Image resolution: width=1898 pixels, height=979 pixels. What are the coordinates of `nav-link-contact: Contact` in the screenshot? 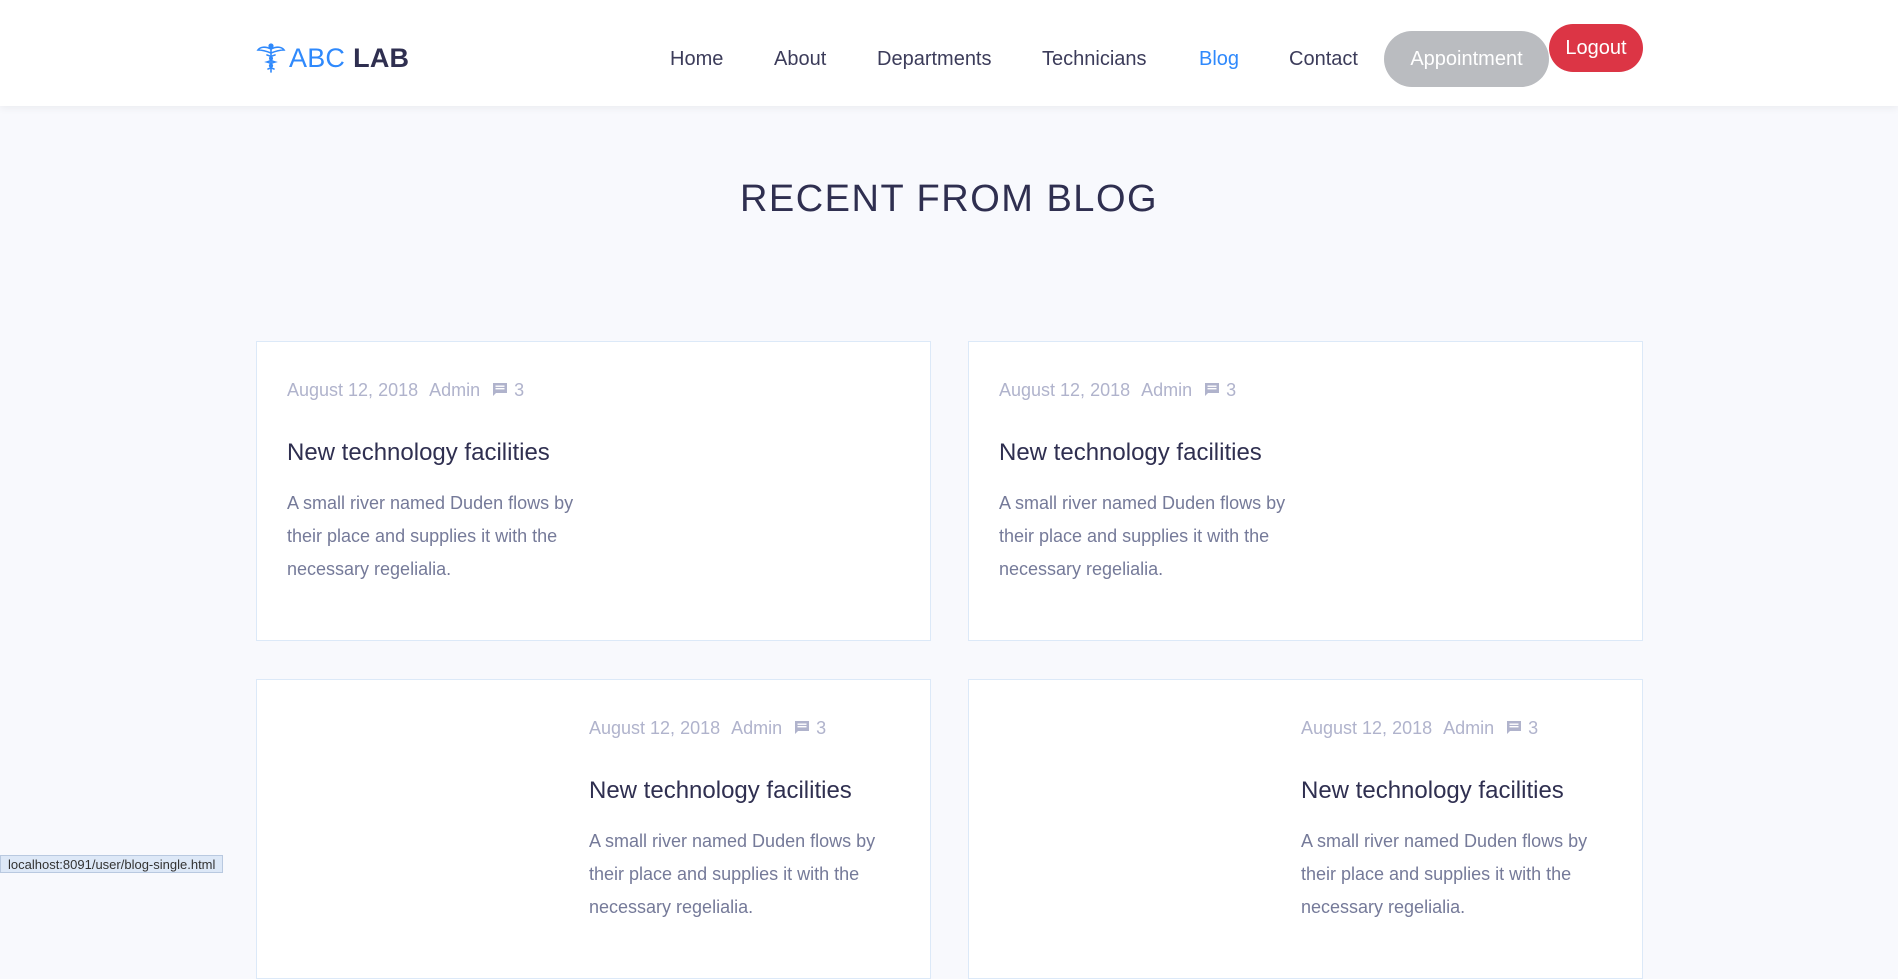 It's located at (1323, 59).